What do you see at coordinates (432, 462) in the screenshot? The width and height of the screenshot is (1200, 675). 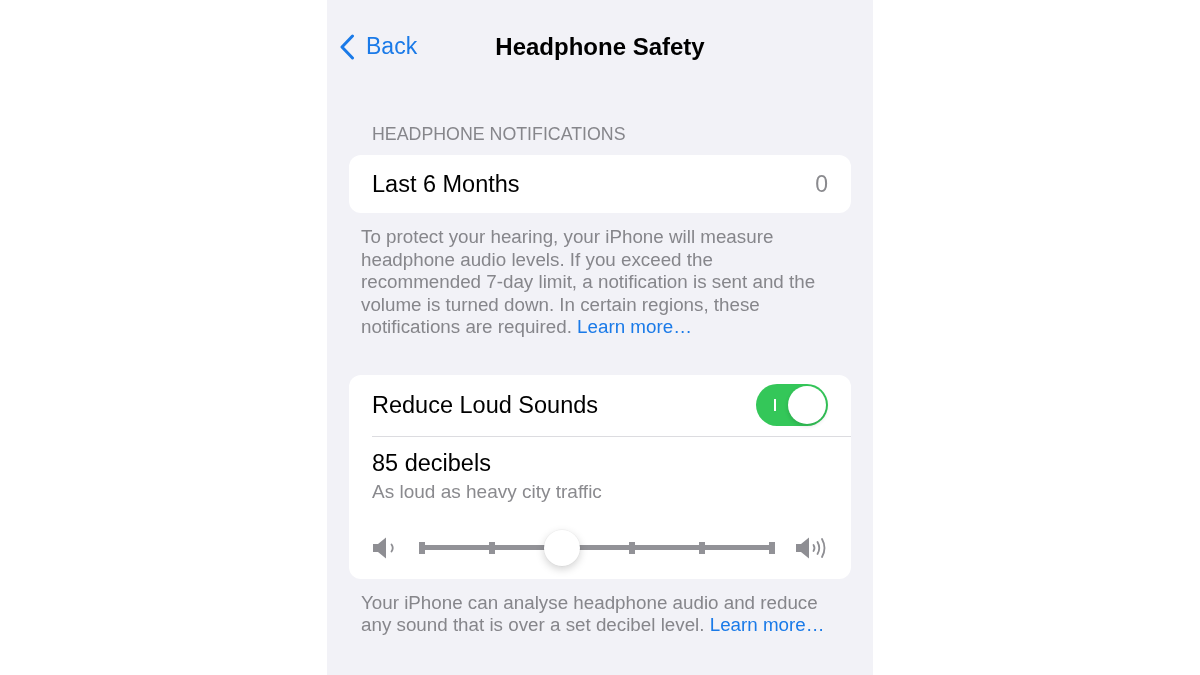 I see `decibel-level: 85 decibels` at bounding box center [432, 462].